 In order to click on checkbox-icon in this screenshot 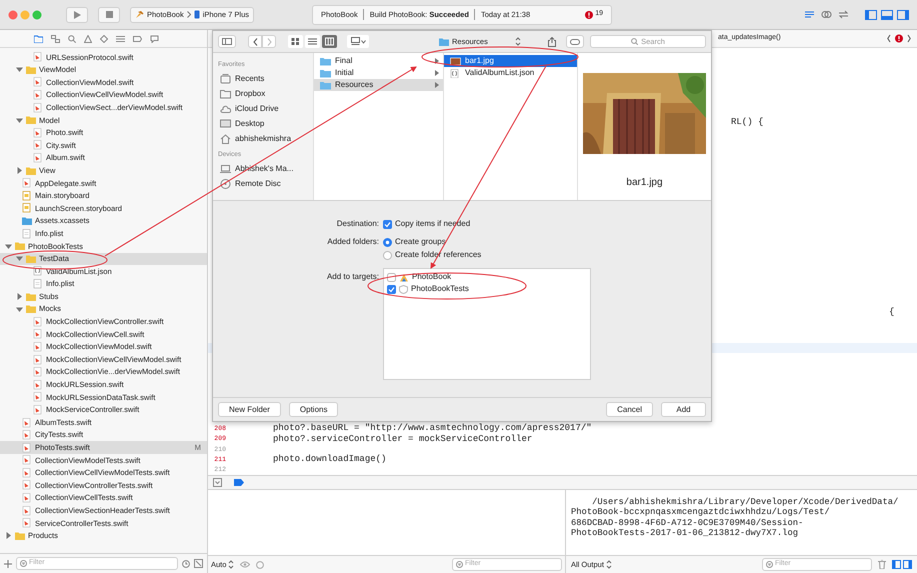, I will do `click(391, 277)`.